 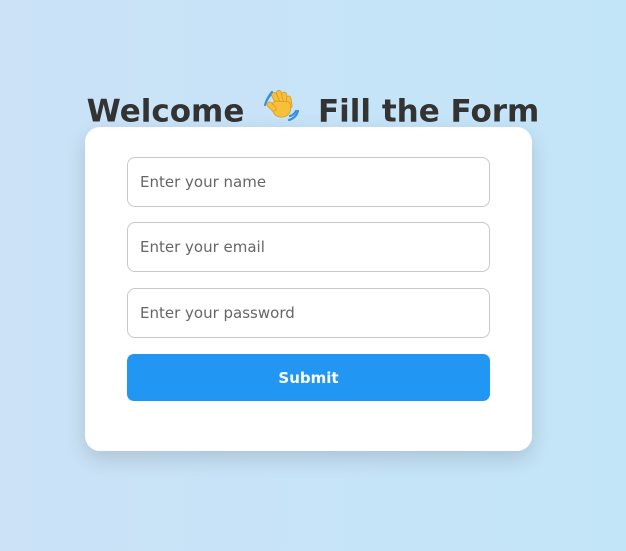 What do you see at coordinates (308, 313) in the screenshot?
I see `password-input` at bounding box center [308, 313].